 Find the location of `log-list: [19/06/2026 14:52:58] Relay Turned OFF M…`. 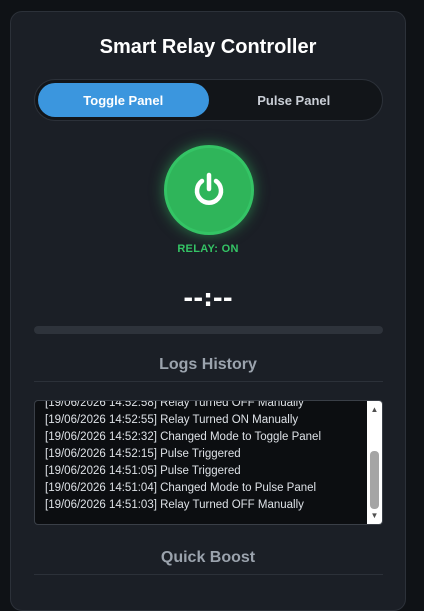

log-list: [19/06/2026 14:52:58] Relay Turned OFF M… is located at coordinates (204, 457).